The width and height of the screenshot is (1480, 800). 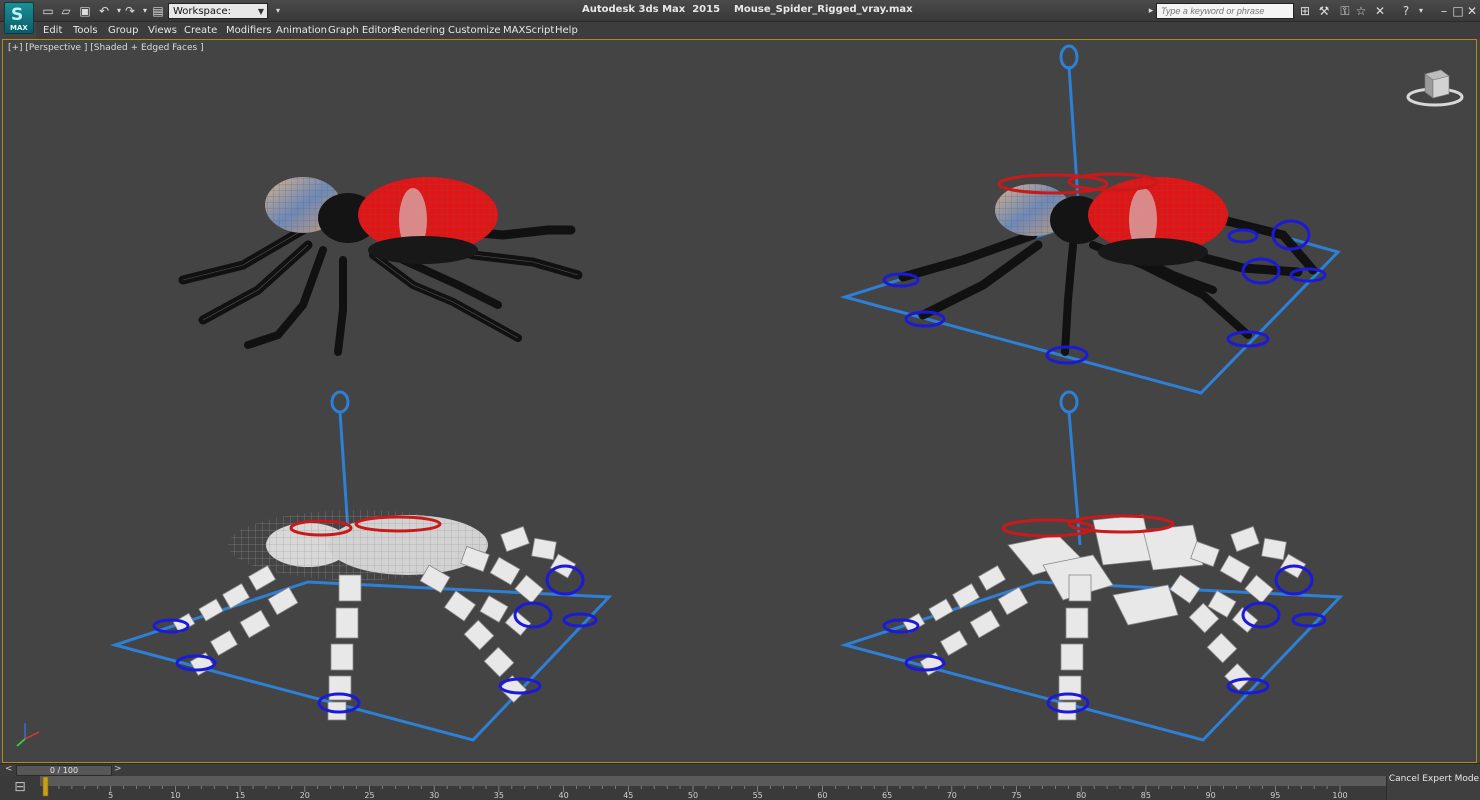 What do you see at coordinates (9, 769) in the screenshot?
I see `time-slider-prev: <` at bounding box center [9, 769].